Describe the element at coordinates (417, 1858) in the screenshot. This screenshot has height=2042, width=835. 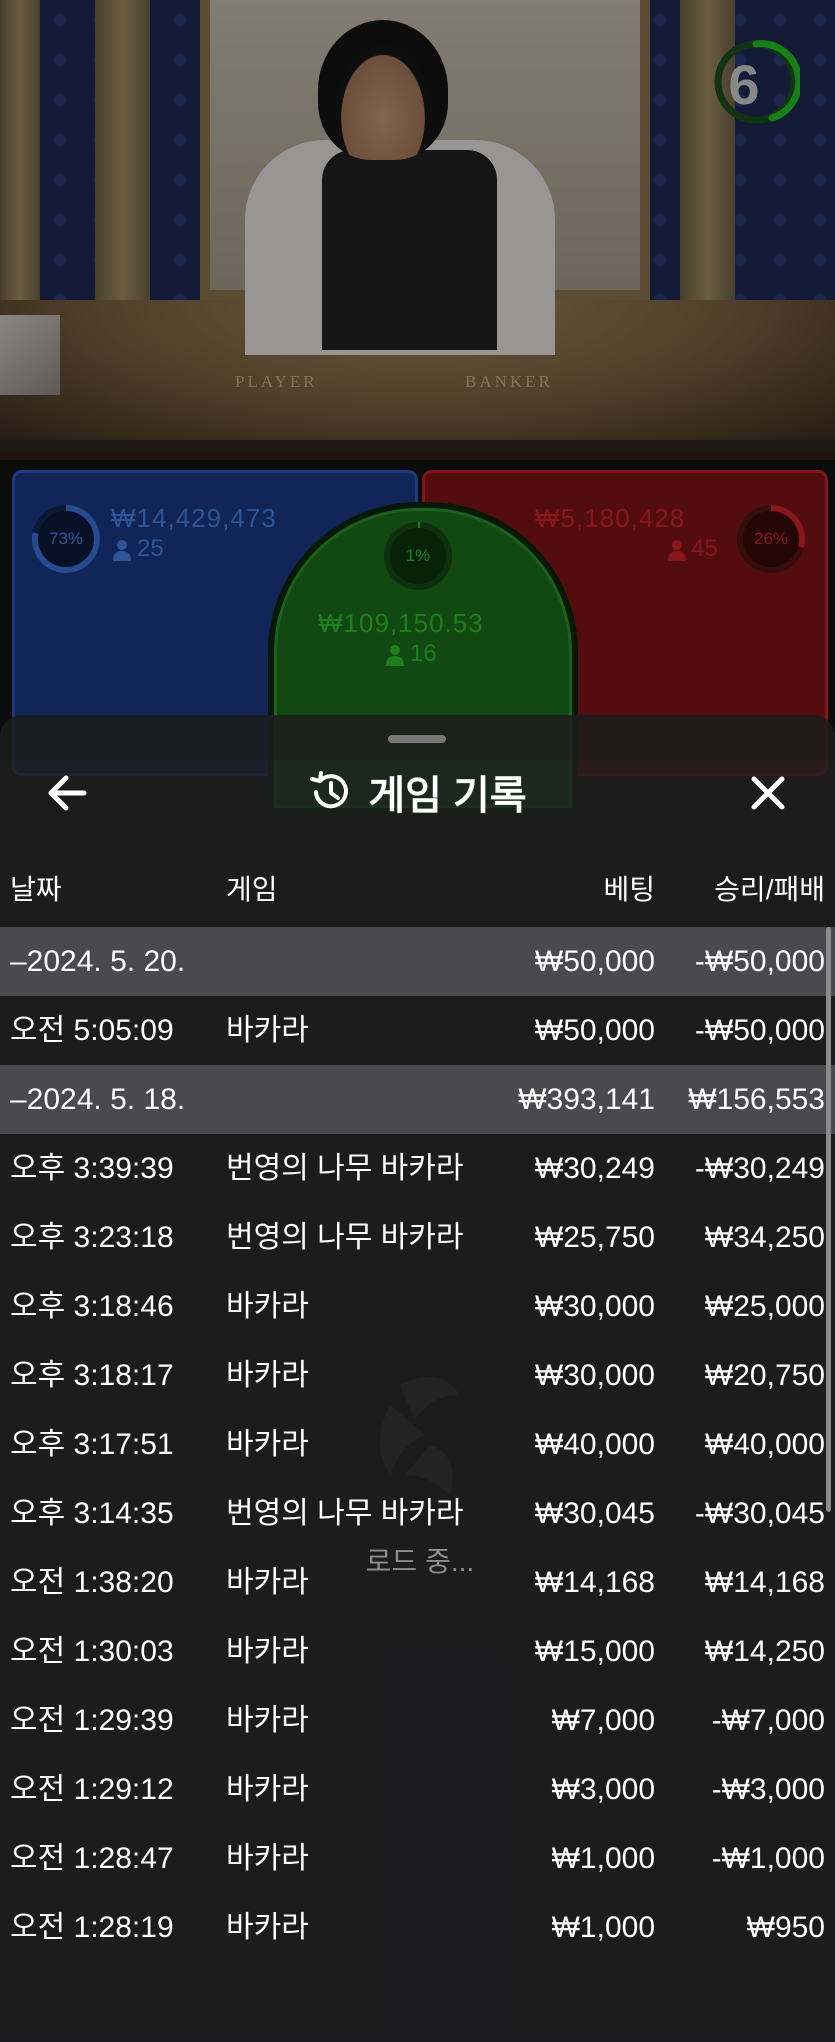
I see `history-row: 오전 1:28:47 바카라 ₩1,000 -₩1,000` at that location.